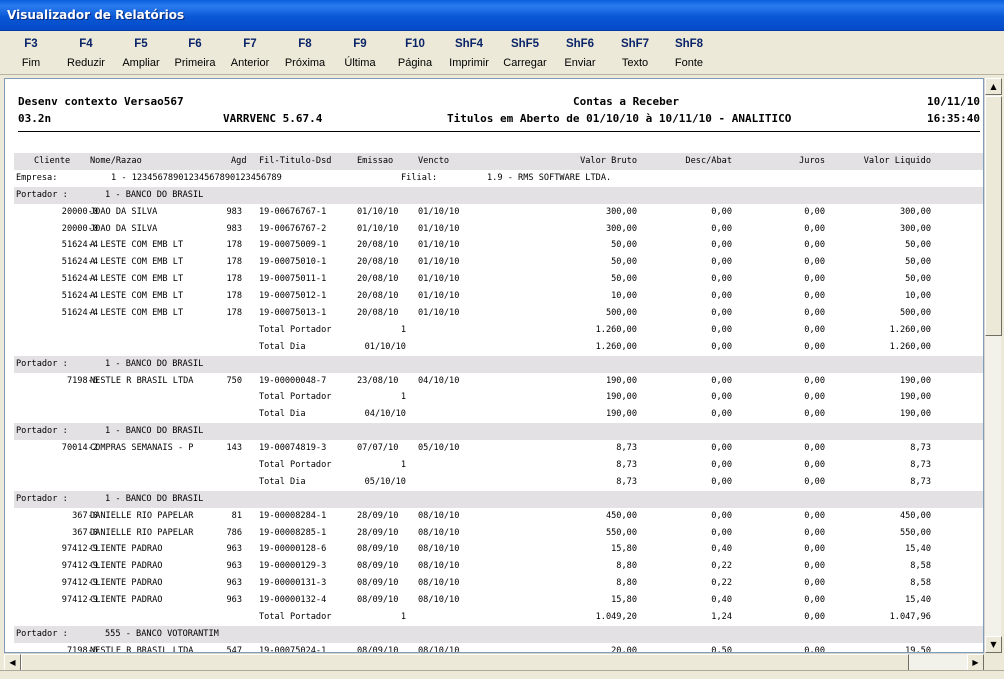 The width and height of the screenshot is (1004, 679). What do you see at coordinates (689, 44) in the screenshot?
I see `toolbar-key: ShF8` at bounding box center [689, 44].